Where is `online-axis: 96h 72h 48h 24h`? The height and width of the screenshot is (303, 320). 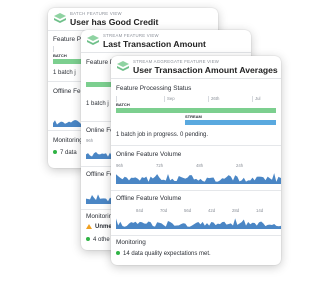 online-axis: 96h 72h 48h 24h is located at coordinates (196, 166).